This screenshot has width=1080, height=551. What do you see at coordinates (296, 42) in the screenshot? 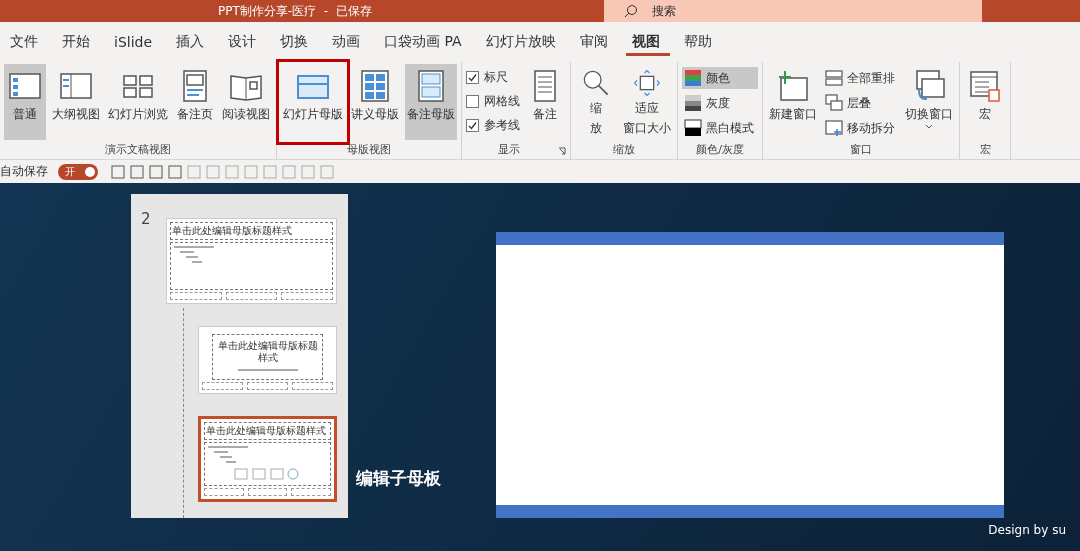
I see `ribbon-tab: 切换` at bounding box center [296, 42].